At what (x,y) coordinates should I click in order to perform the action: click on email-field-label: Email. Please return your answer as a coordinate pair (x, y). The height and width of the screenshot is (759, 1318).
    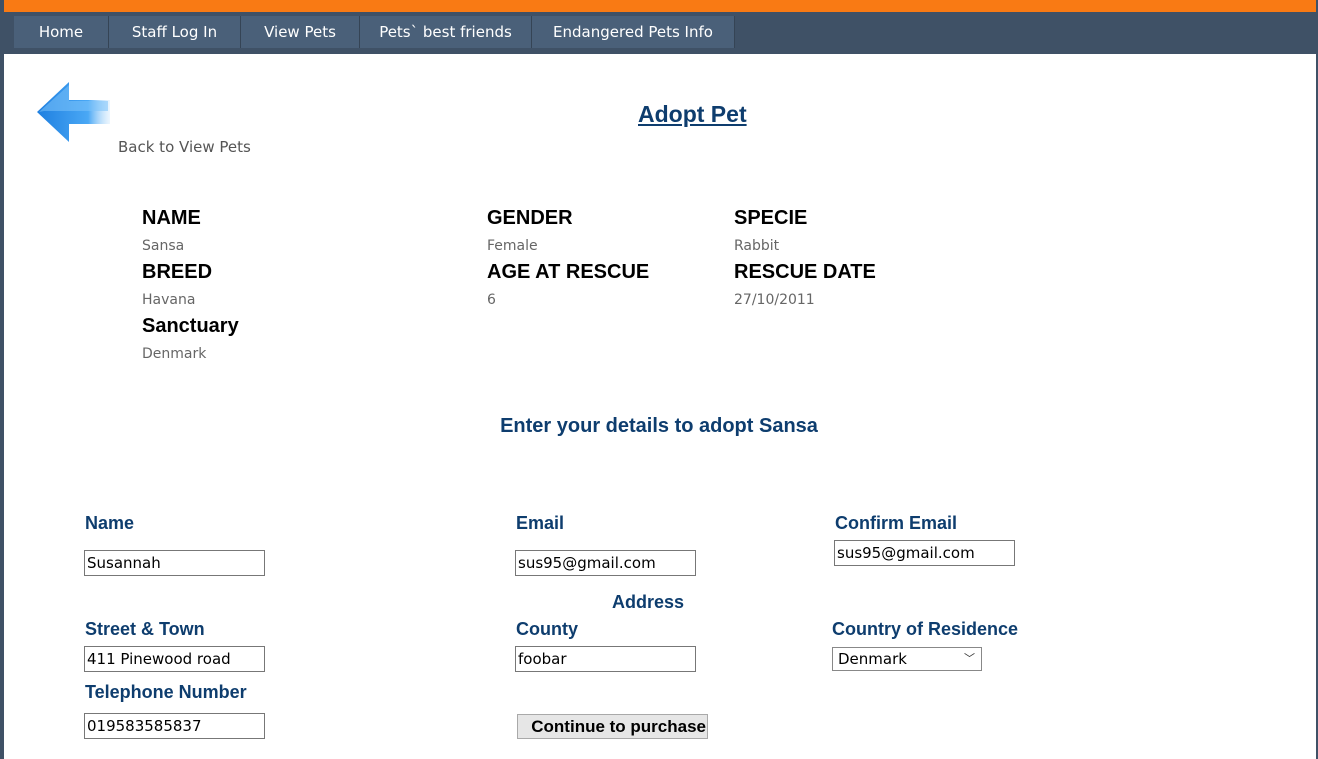
    Looking at the image, I should click on (540, 523).